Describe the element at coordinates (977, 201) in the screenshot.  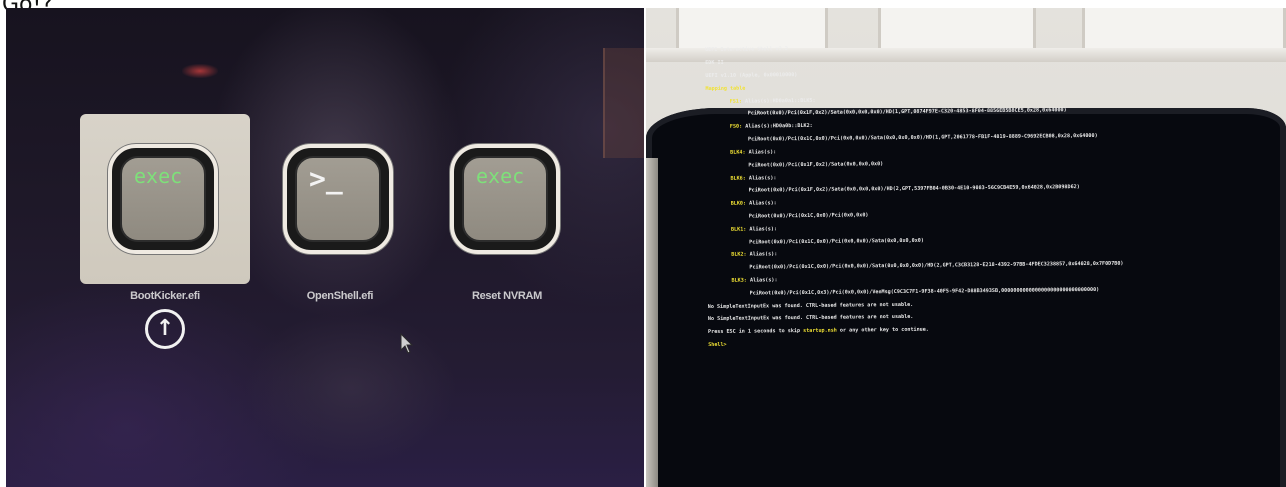
I see `mapping-entry: BLK0: Alias(s):` at that location.